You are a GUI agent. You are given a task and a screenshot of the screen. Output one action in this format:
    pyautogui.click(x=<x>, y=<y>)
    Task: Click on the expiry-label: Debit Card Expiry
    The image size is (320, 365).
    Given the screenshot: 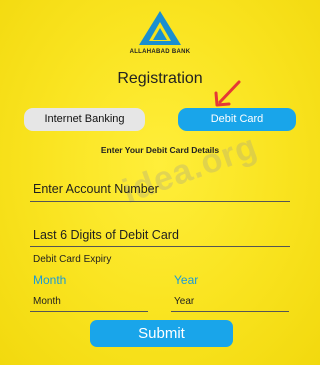 What is the action you would take?
    pyautogui.click(x=72, y=259)
    